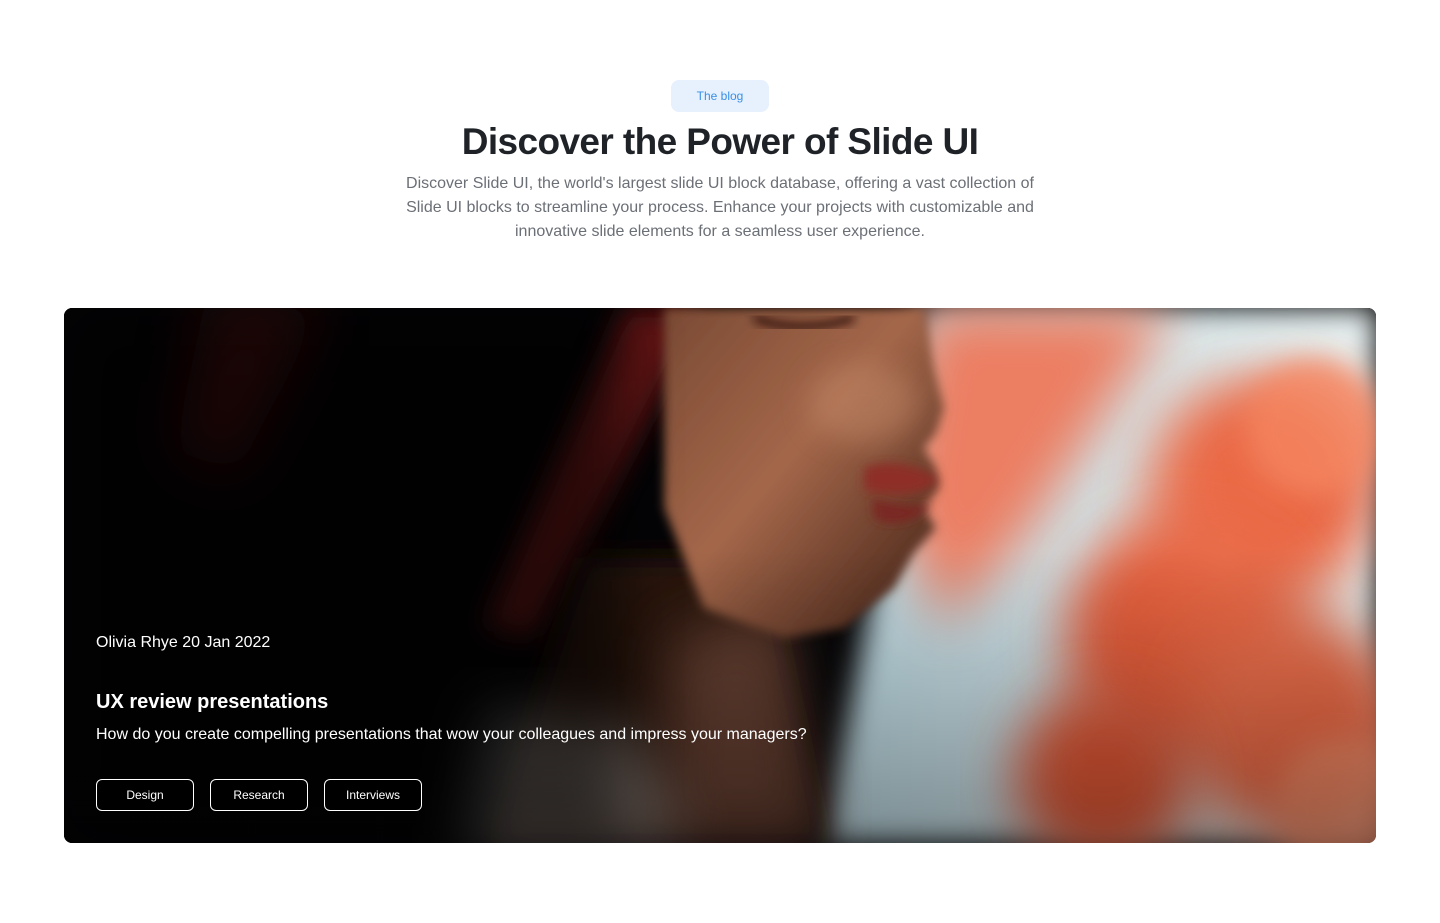 The image size is (1440, 923). Describe the element at coordinates (720, 141) in the screenshot. I see `page-title: Discover the Power of Slide UI` at that location.